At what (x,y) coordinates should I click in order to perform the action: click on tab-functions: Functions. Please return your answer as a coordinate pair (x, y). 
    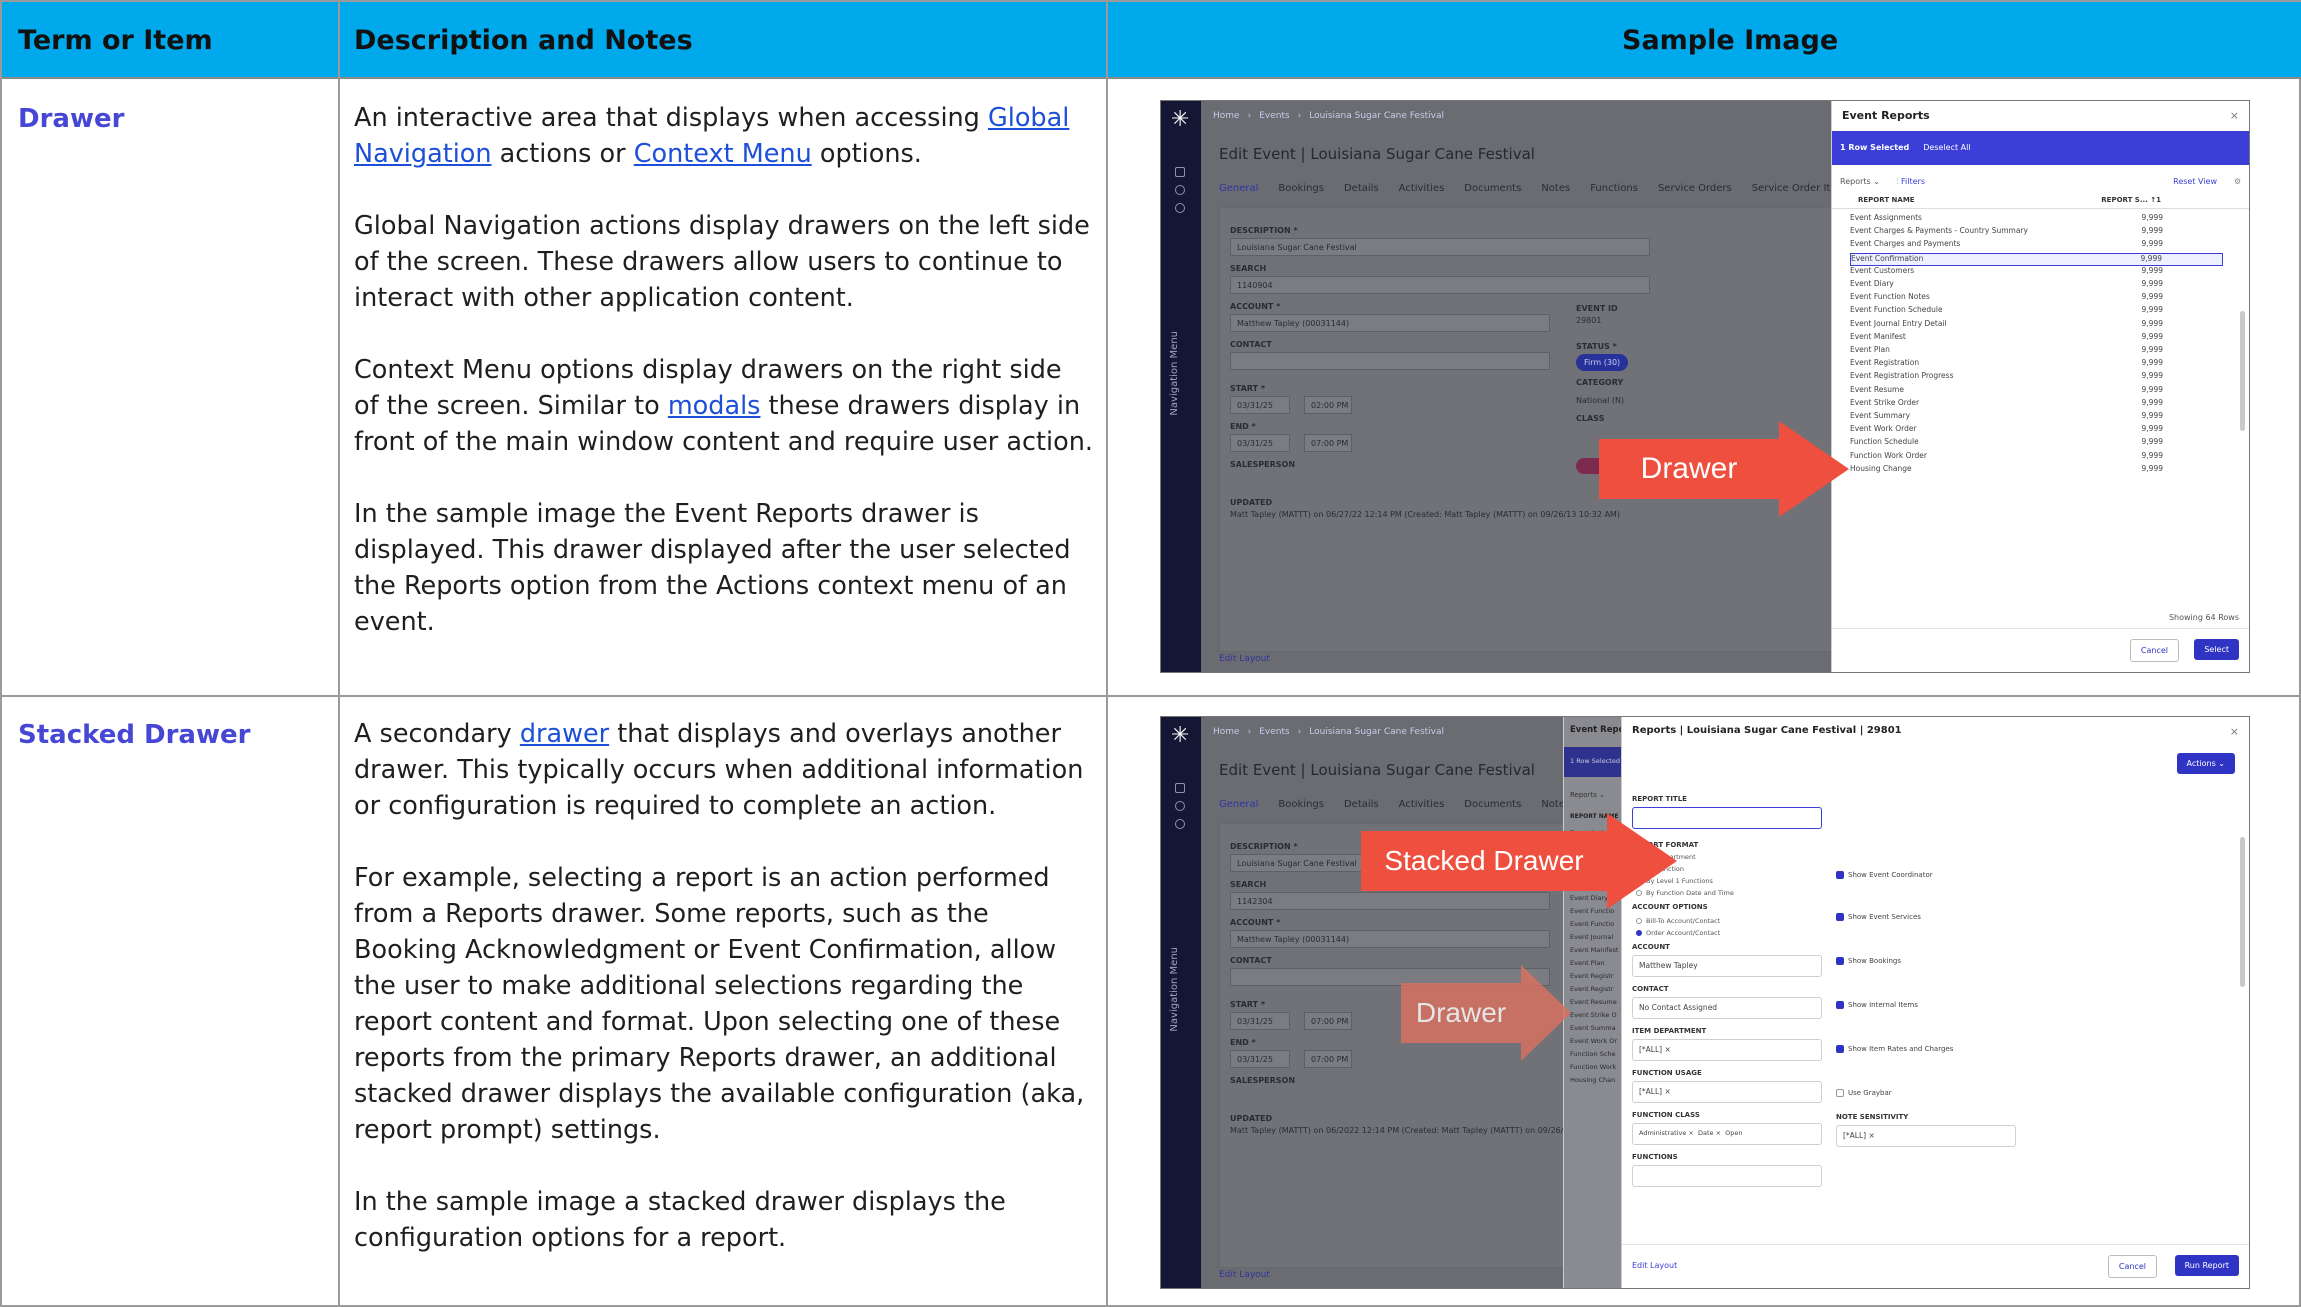
    Looking at the image, I should click on (1614, 188).